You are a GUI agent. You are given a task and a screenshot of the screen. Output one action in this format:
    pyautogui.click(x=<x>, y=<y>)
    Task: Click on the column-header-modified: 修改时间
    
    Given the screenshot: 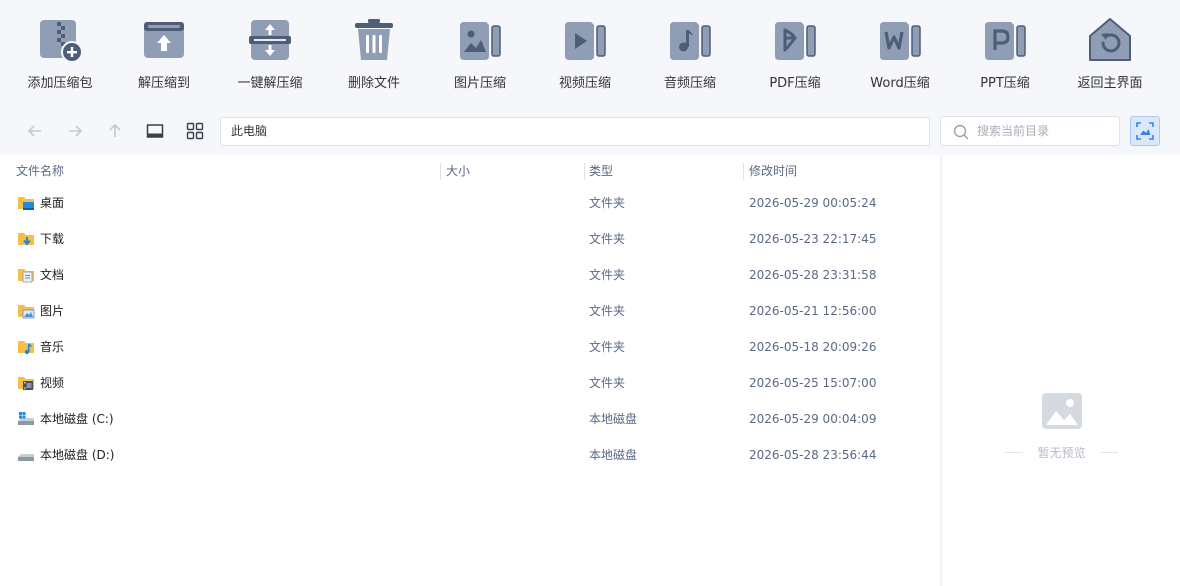 What is the action you would take?
    pyautogui.click(x=773, y=171)
    